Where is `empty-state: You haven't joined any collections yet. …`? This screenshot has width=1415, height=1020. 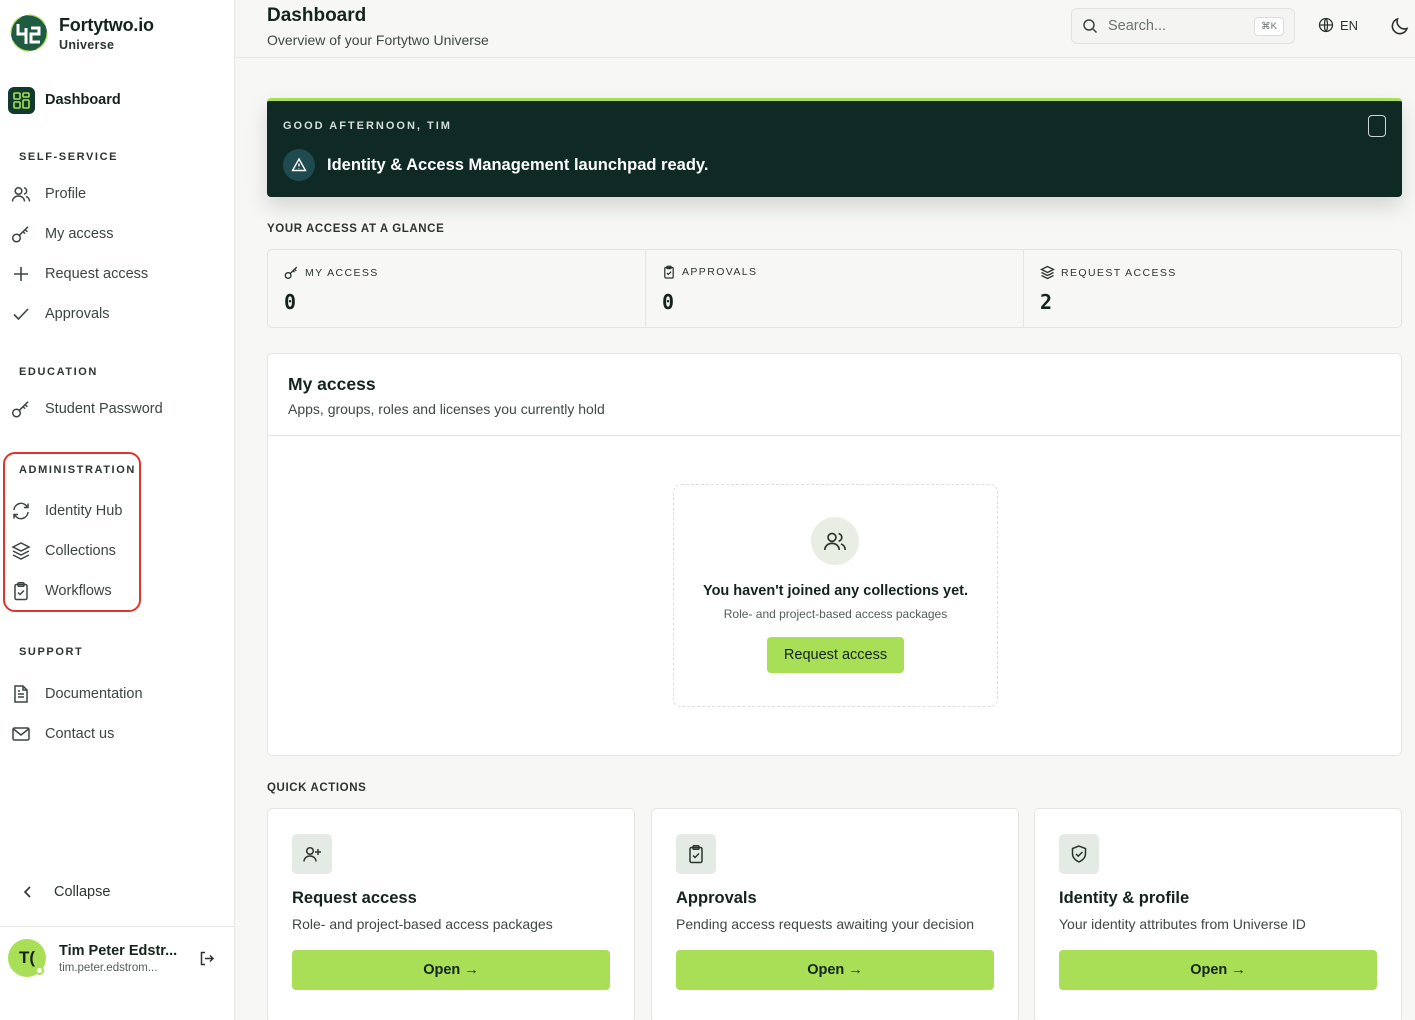 empty-state: You haven't joined any collections yet. … is located at coordinates (835, 595).